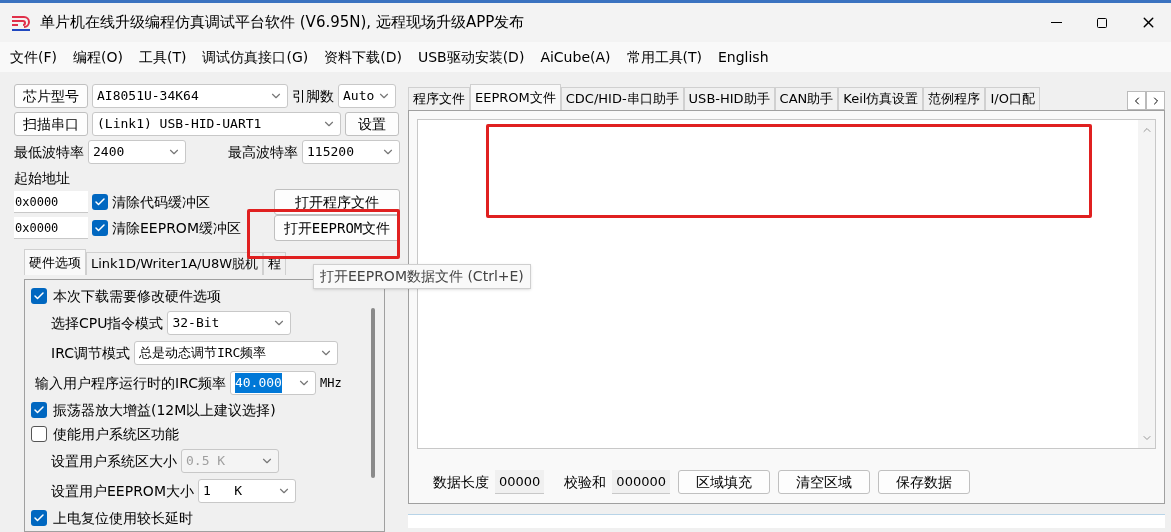  I want to click on button: 设置, so click(372, 124).